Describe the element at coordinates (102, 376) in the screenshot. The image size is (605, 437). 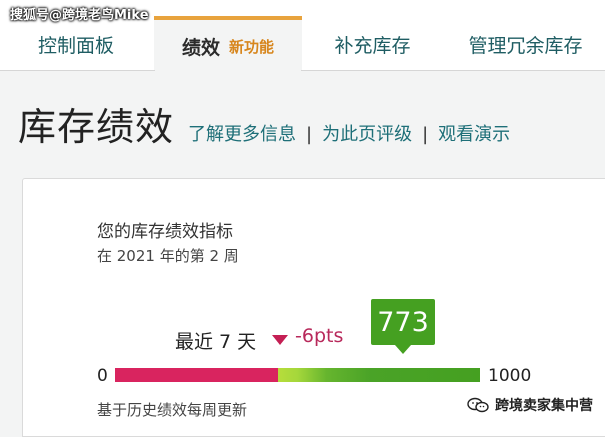
I see `scale-min: 0` at that location.